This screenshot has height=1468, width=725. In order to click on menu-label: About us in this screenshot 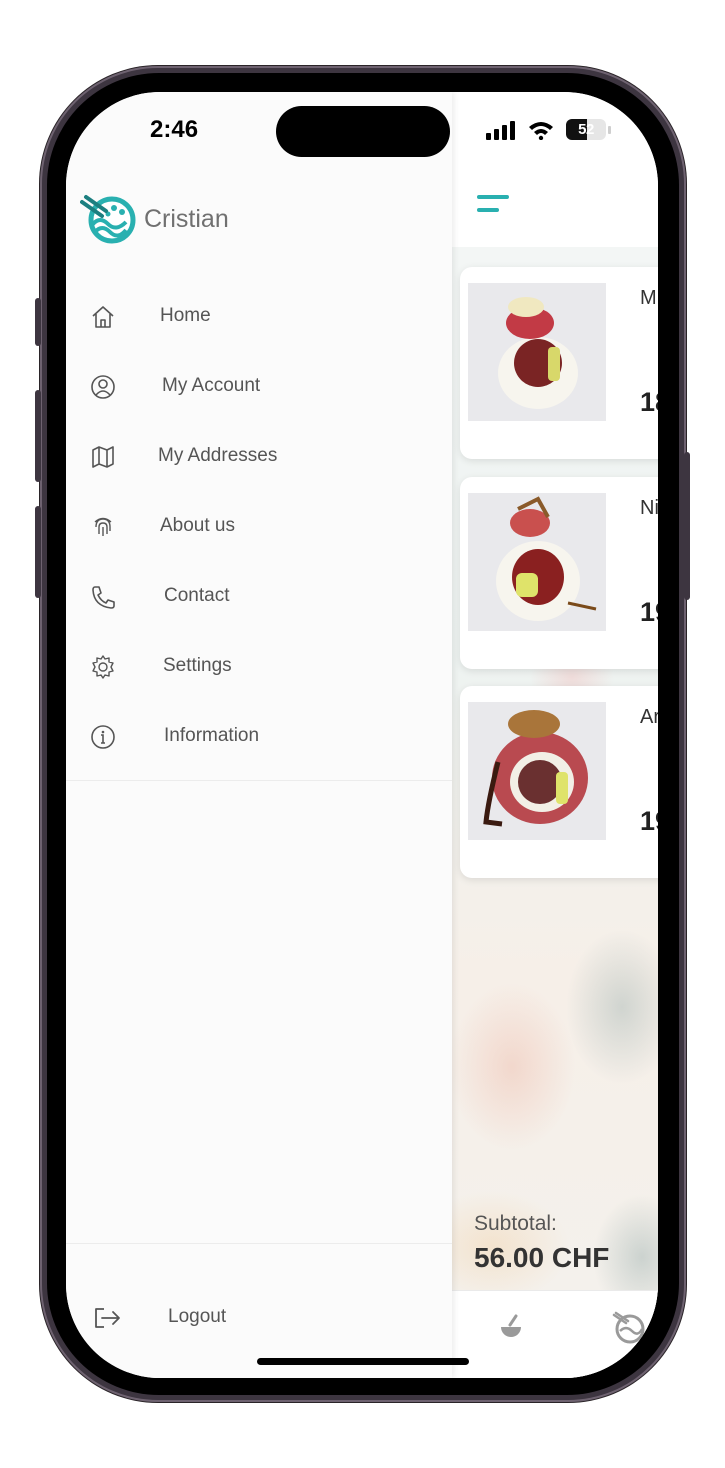, I will do `click(197, 525)`.